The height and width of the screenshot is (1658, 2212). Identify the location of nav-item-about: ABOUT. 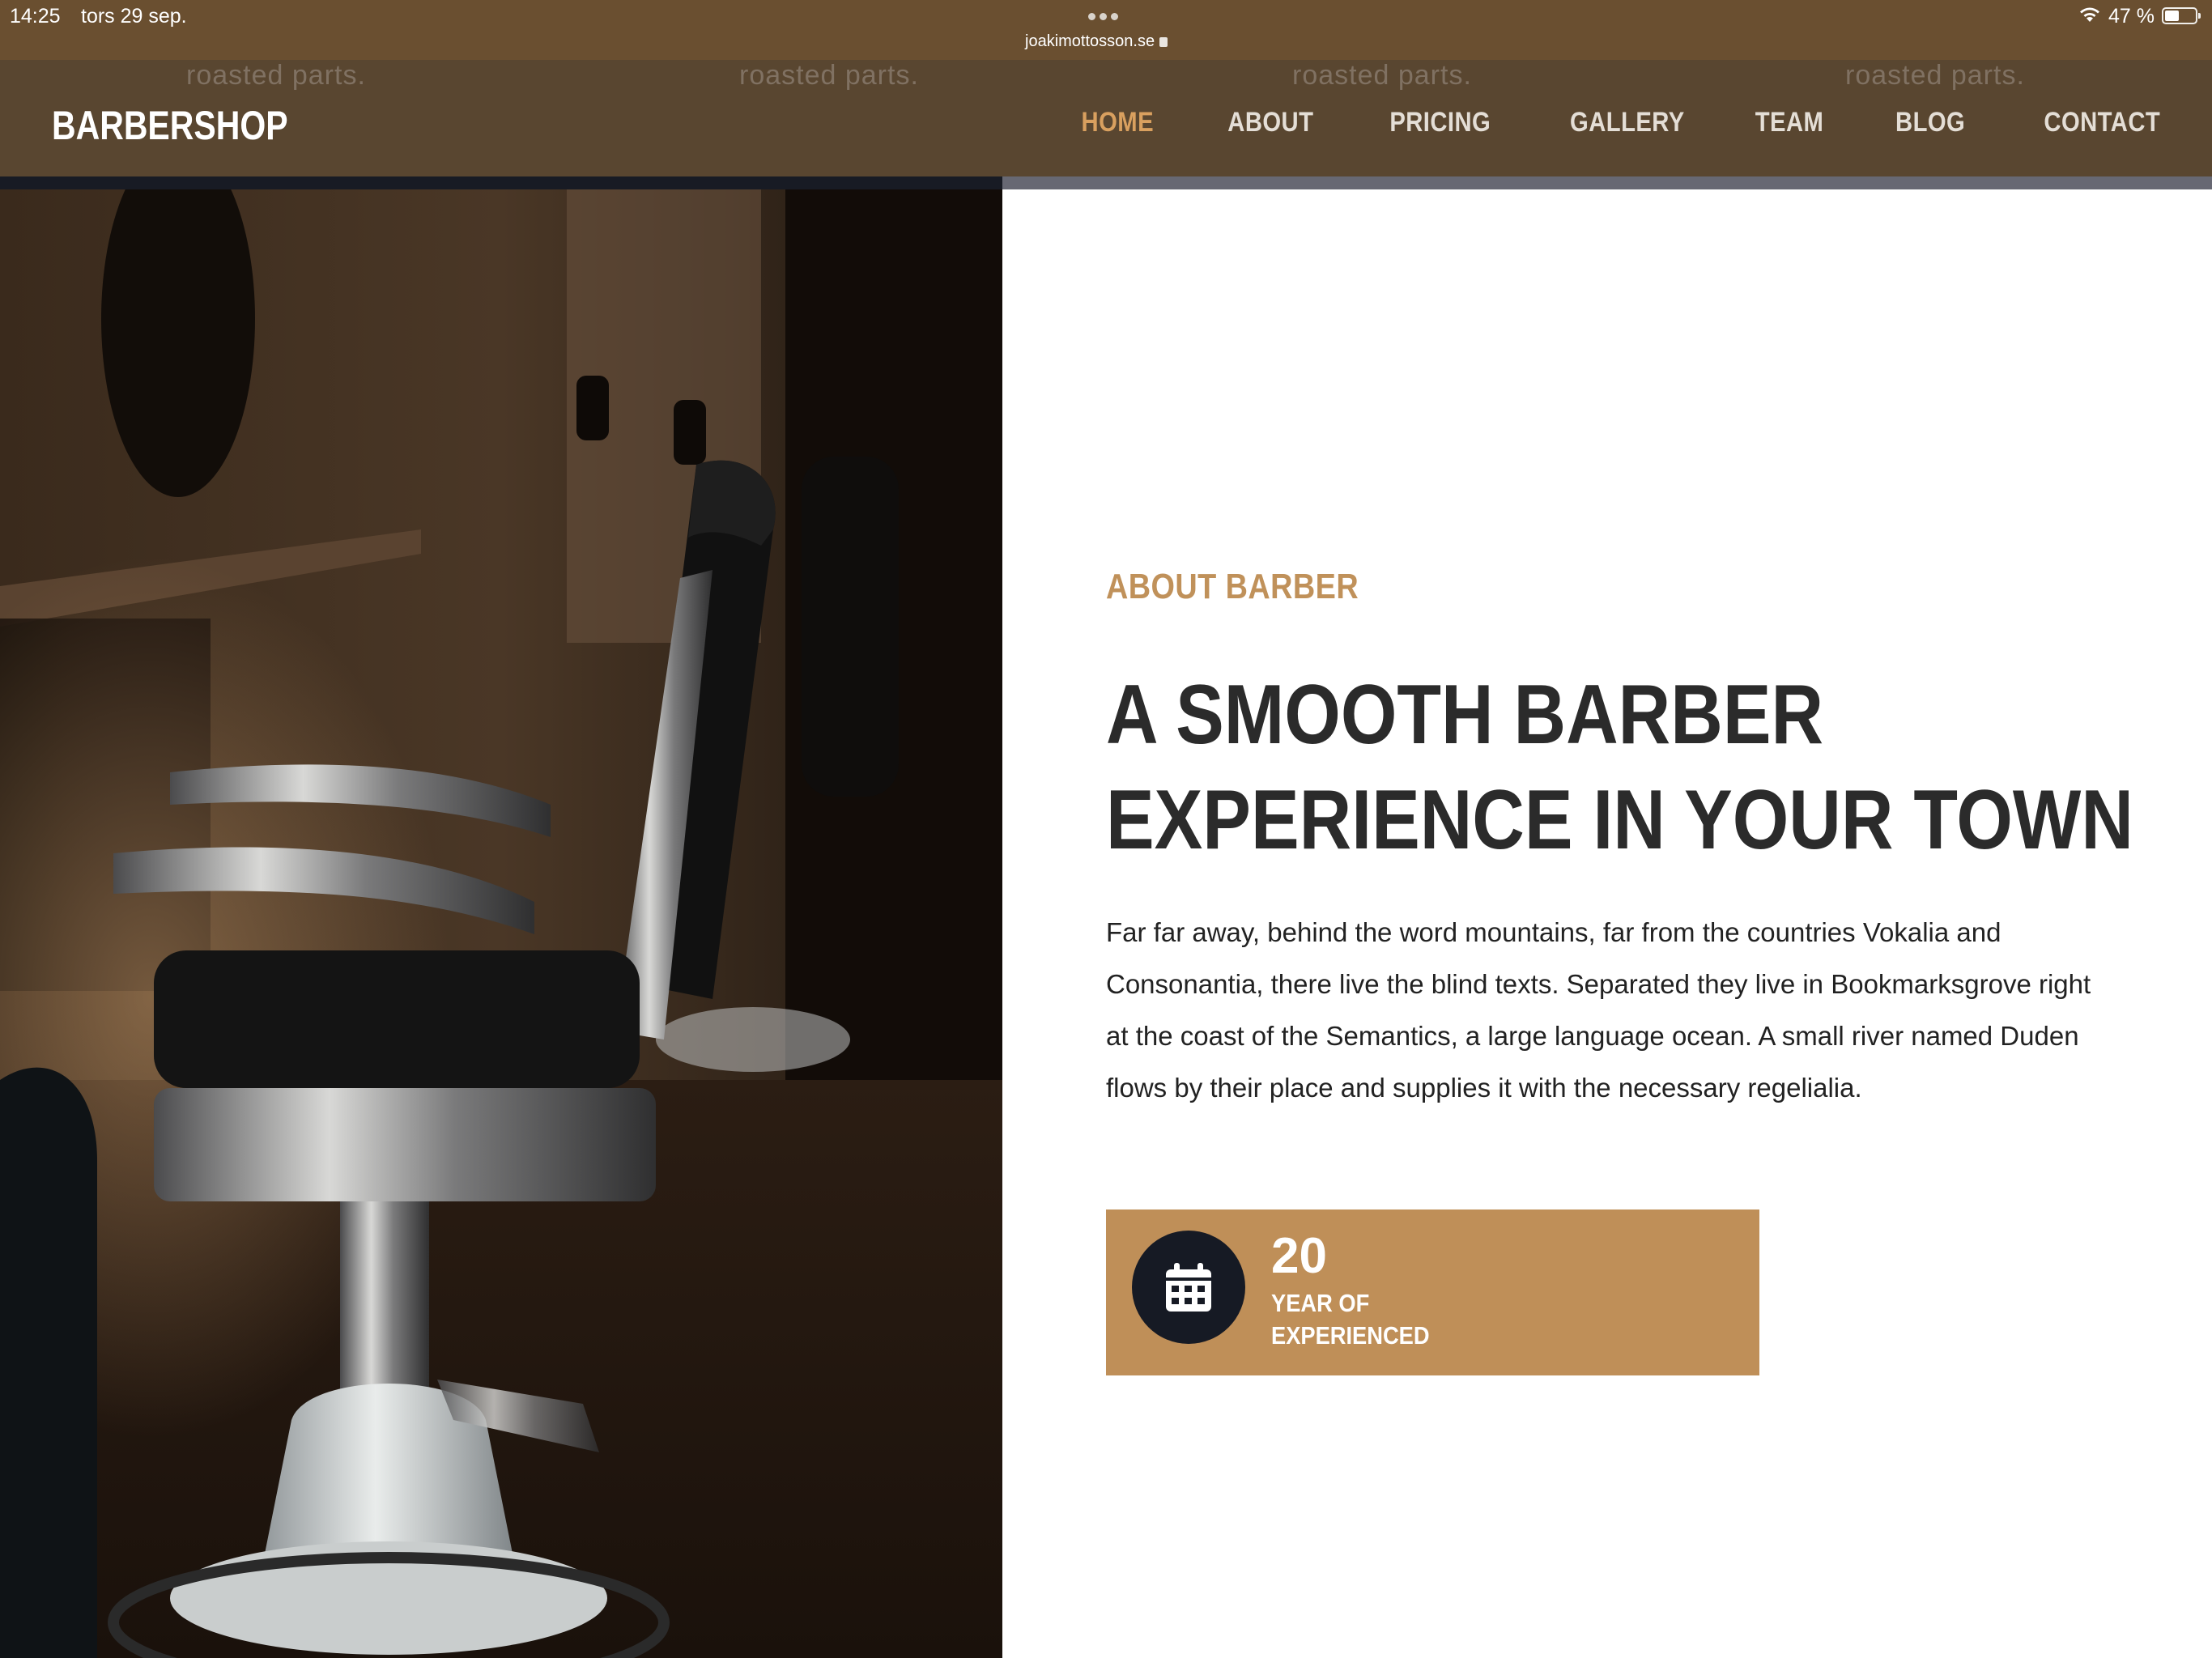
(1270, 122).